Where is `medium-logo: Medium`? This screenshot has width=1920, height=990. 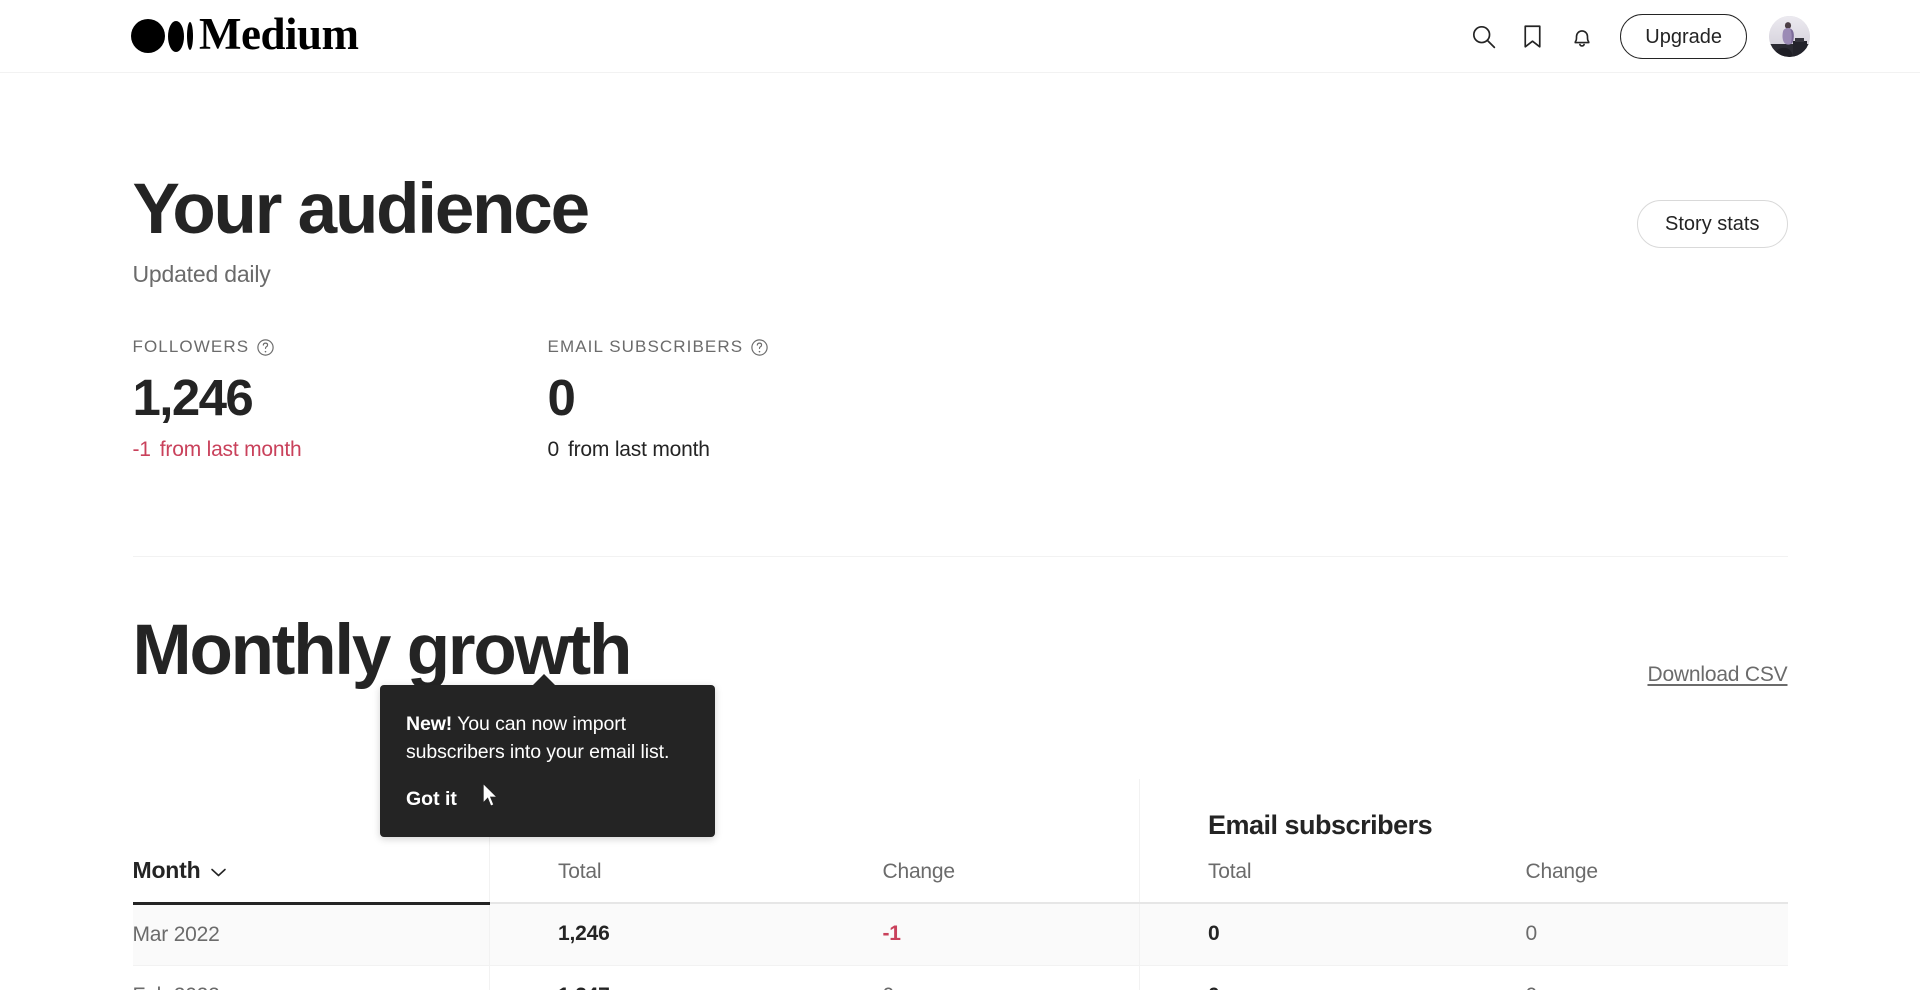
medium-logo: Medium is located at coordinates (245, 36).